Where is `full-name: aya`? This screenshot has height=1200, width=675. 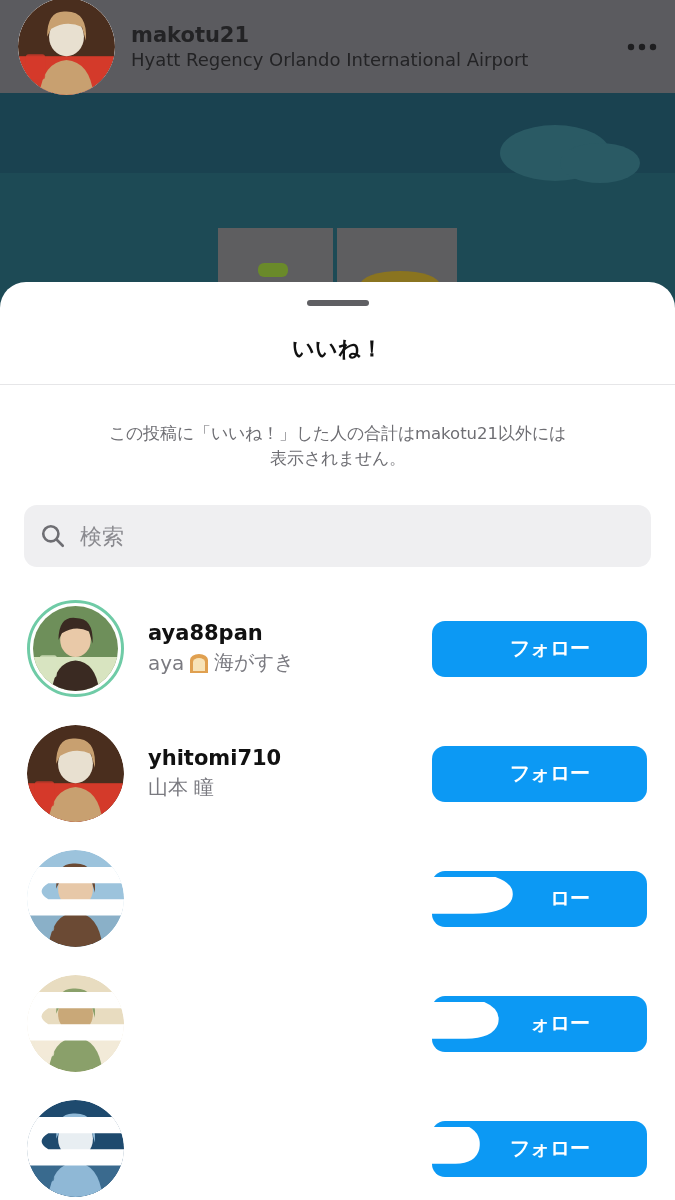 full-name: aya is located at coordinates (166, 662).